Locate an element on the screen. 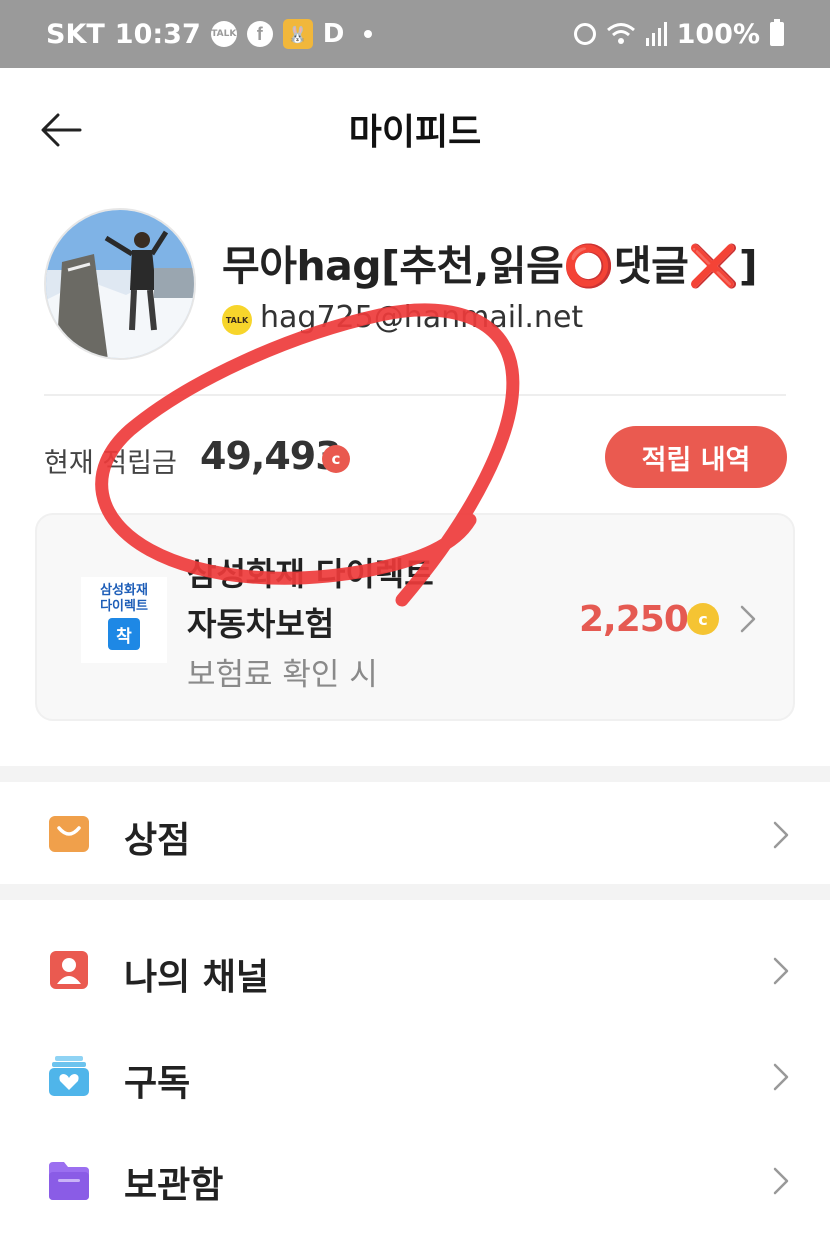 The height and width of the screenshot is (1245, 830). menu-label-subscribe: 구독 is located at coordinates (157, 1083).